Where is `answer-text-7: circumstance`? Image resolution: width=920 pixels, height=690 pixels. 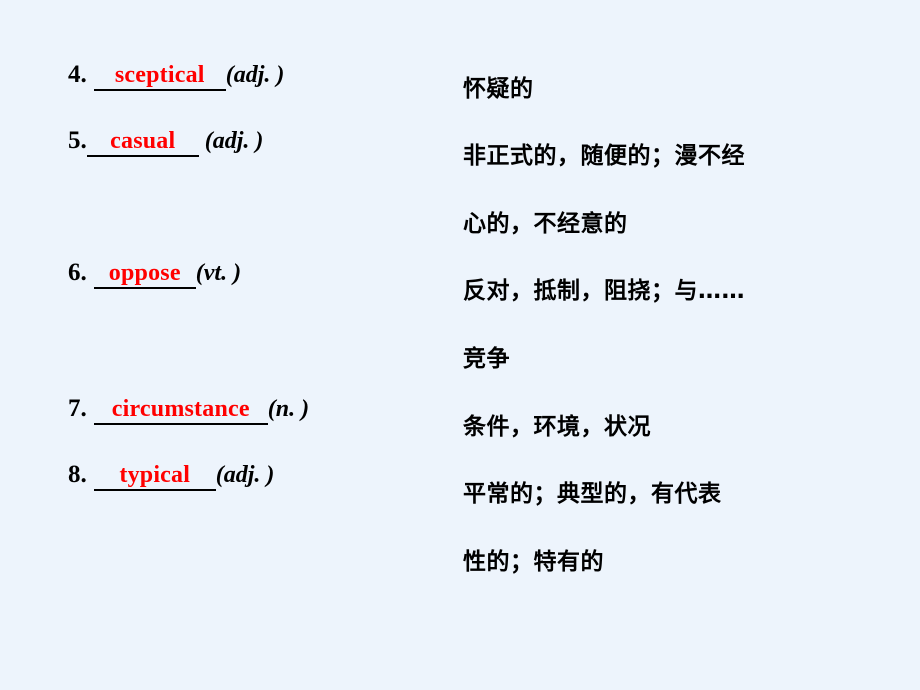 answer-text-7: circumstance is located at coordinates (180, 409).